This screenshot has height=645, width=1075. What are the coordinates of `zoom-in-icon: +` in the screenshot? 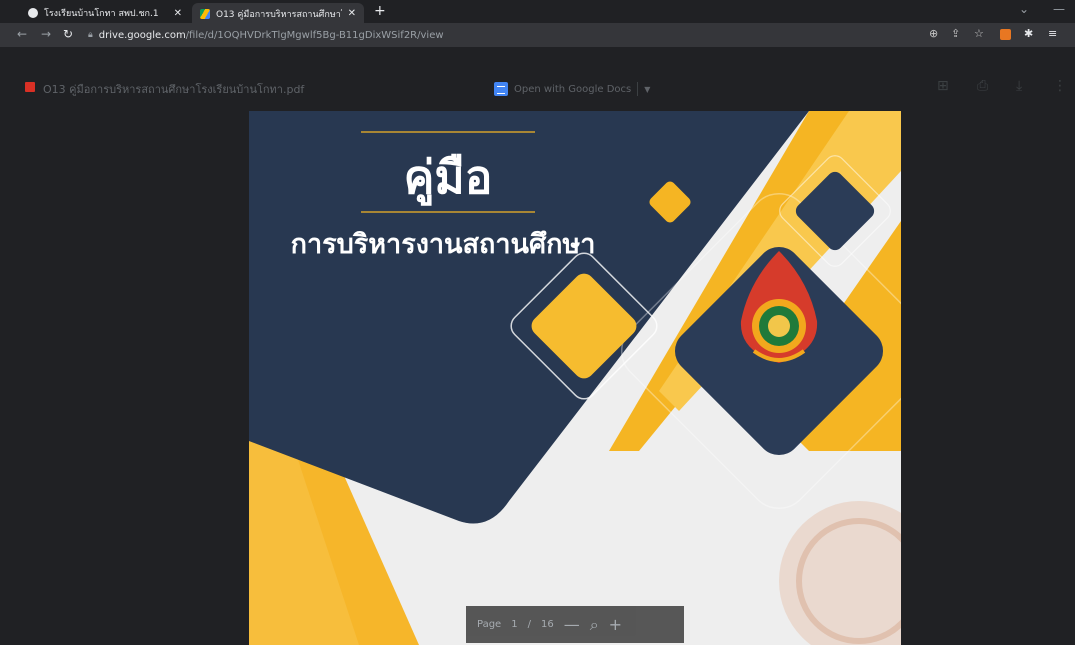 It's located at (615, 624).